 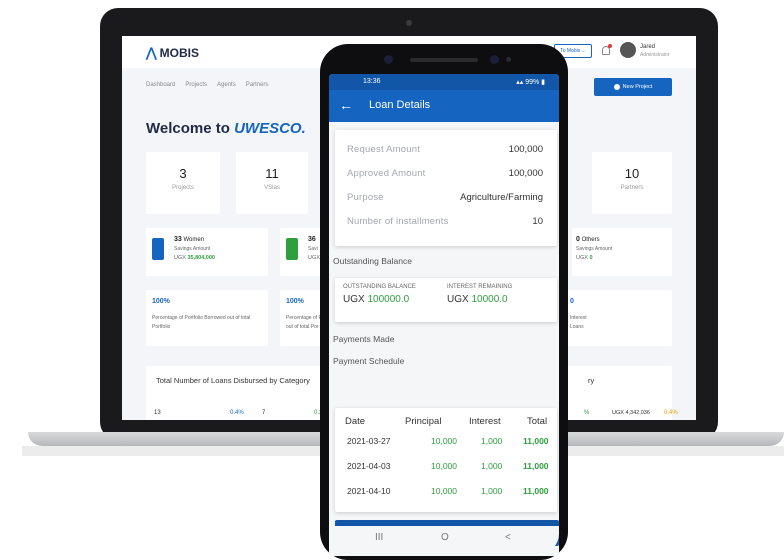 What do you see at coordinates (637, 87) in the screenshot?
I see `new-project-label: New Project` at bounding box center [637, 87].